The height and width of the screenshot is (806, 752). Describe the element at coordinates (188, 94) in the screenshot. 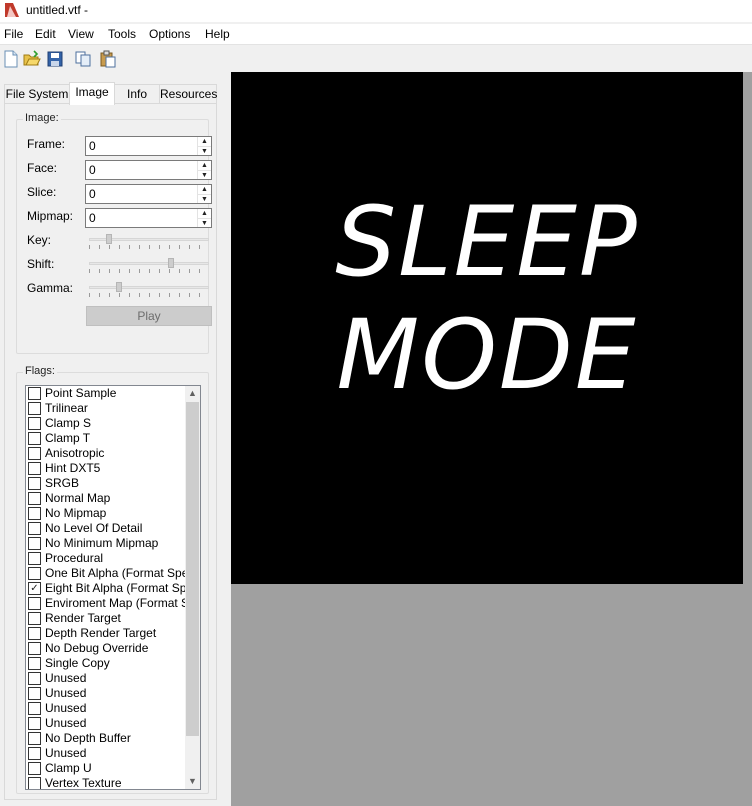

I see `tab-resources: Resources` at that location.